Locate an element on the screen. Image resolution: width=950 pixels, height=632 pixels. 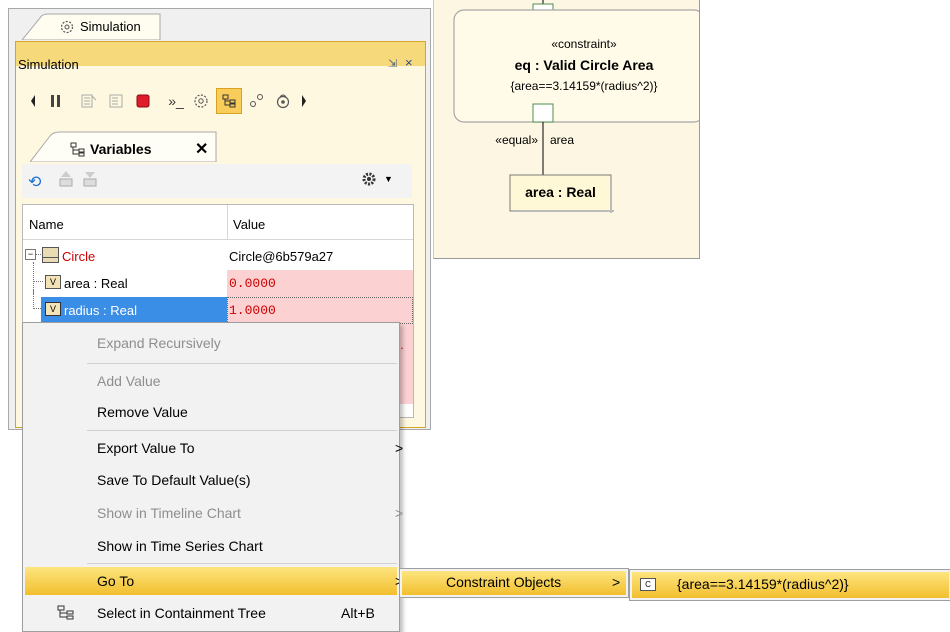
variables-icon is located at coordinates (229, 101).